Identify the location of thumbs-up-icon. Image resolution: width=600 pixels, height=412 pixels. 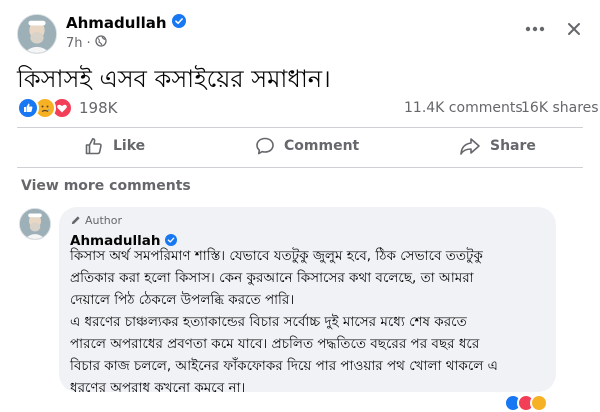
(93, 146).